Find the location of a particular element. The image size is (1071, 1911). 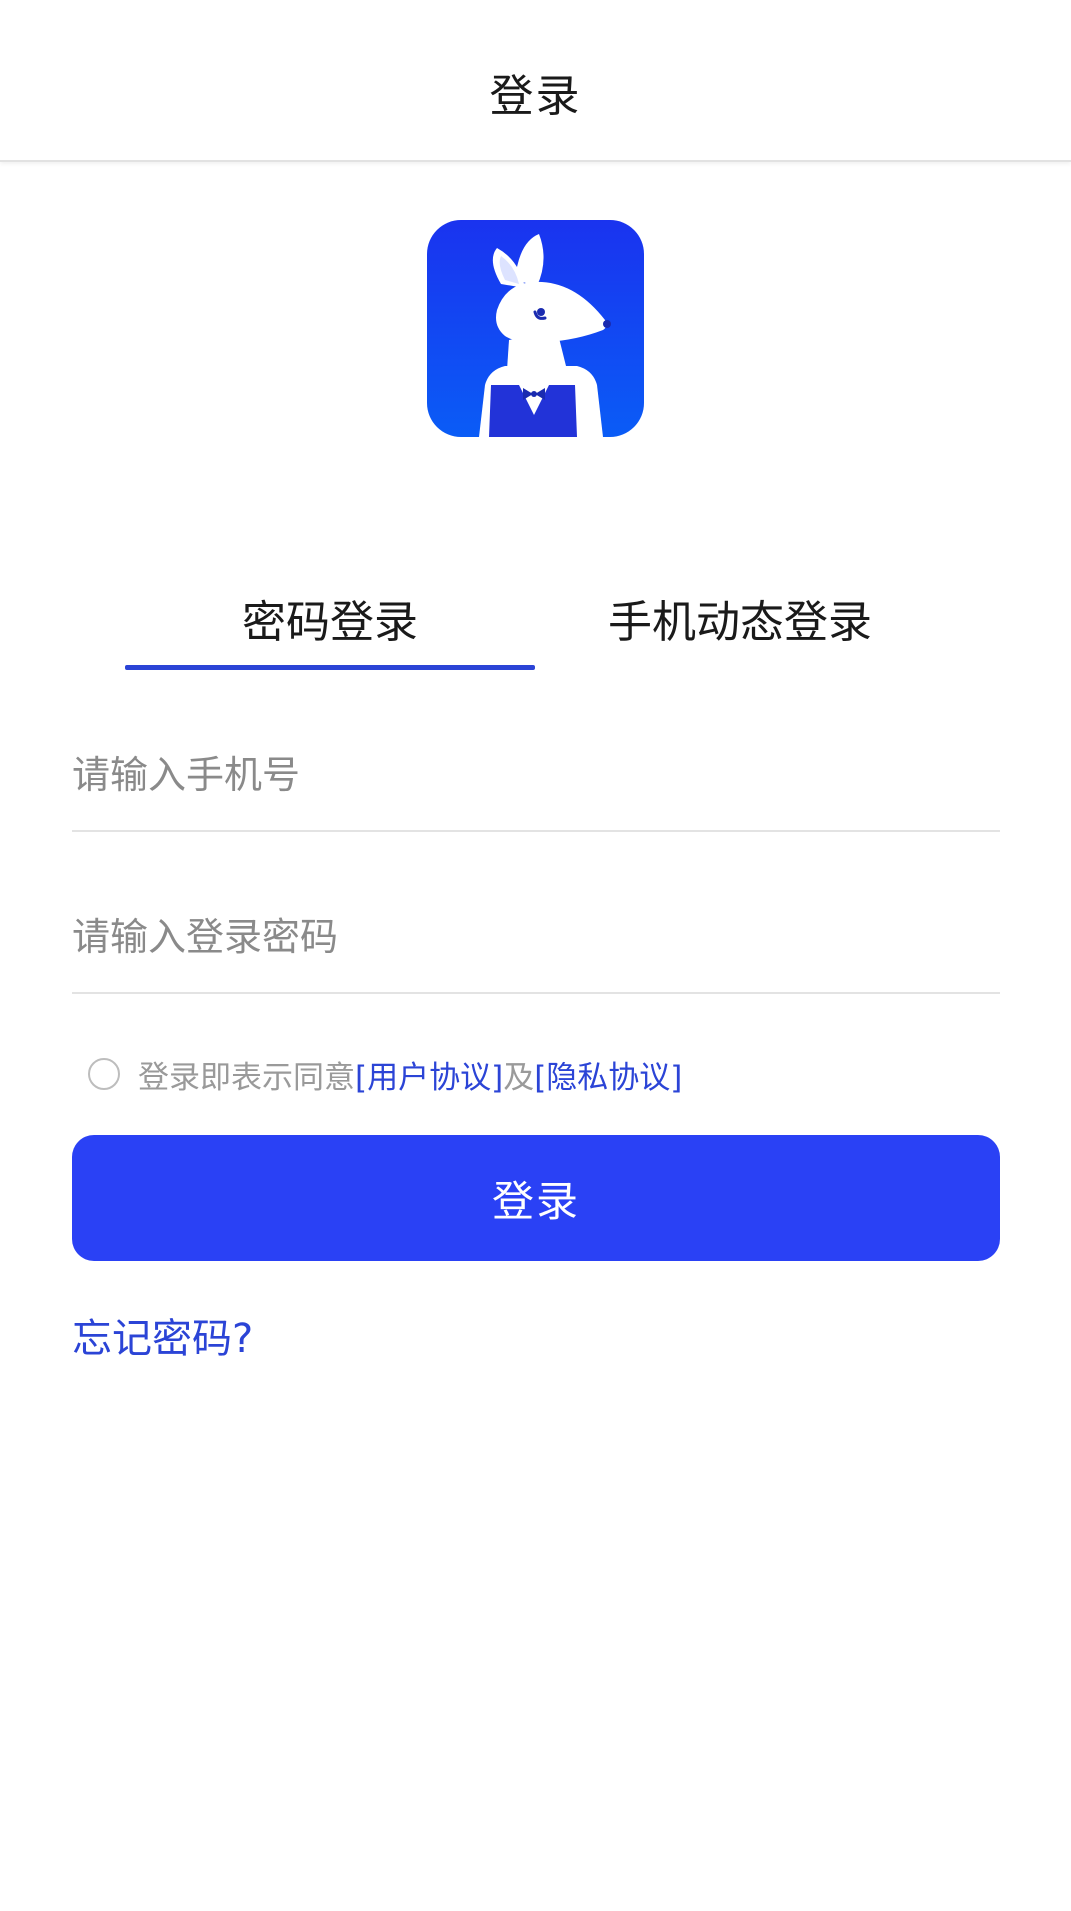

phone-field is located at coordinates (536, 776).